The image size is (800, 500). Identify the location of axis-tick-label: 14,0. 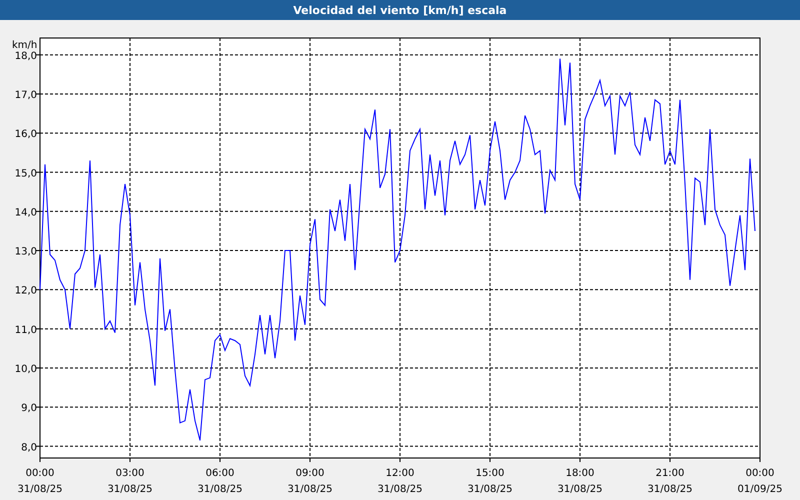
(25, 212).